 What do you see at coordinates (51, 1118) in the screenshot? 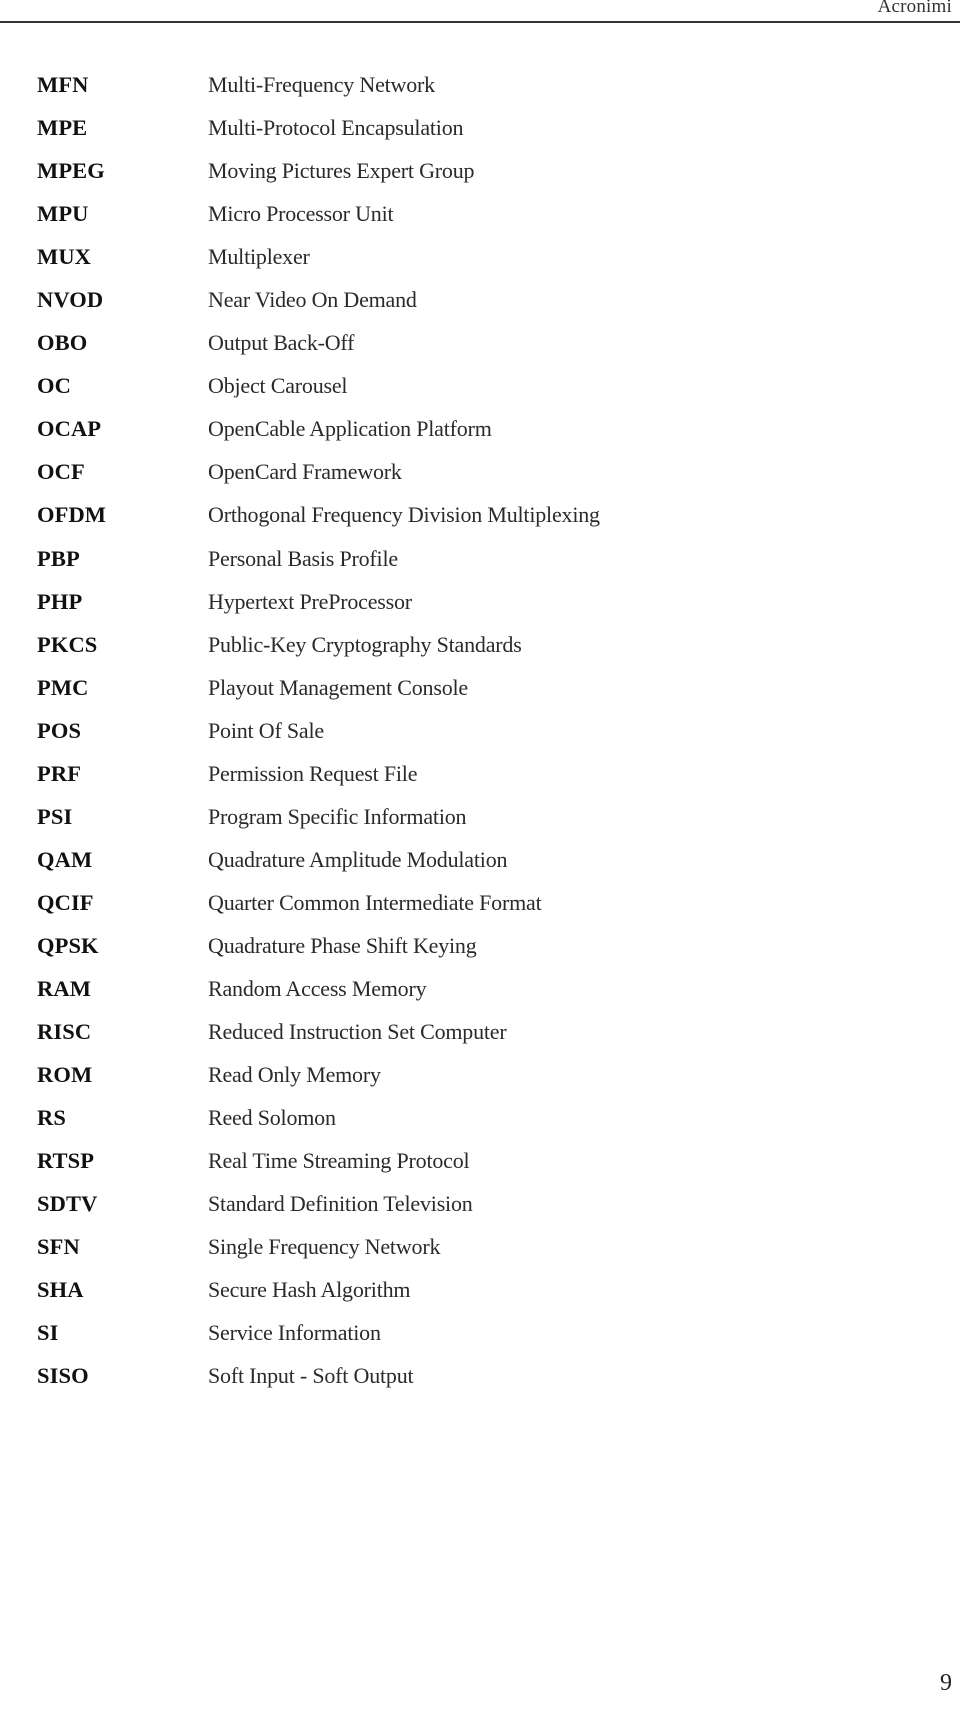
I see `acronym-abbreviation: RS` at bounding box center [51, 1118].